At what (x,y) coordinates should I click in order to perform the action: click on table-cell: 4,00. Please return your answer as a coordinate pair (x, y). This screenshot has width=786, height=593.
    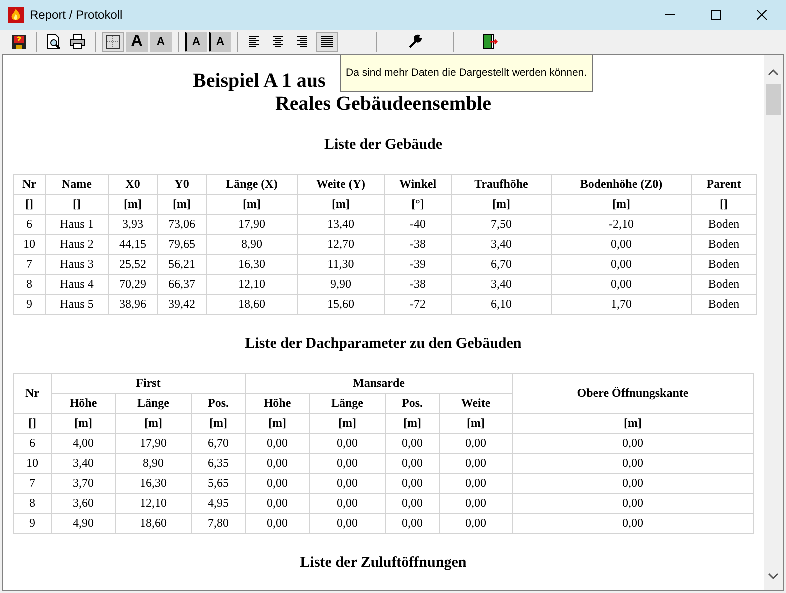
    Looking at the image, I should click on (84, 444).